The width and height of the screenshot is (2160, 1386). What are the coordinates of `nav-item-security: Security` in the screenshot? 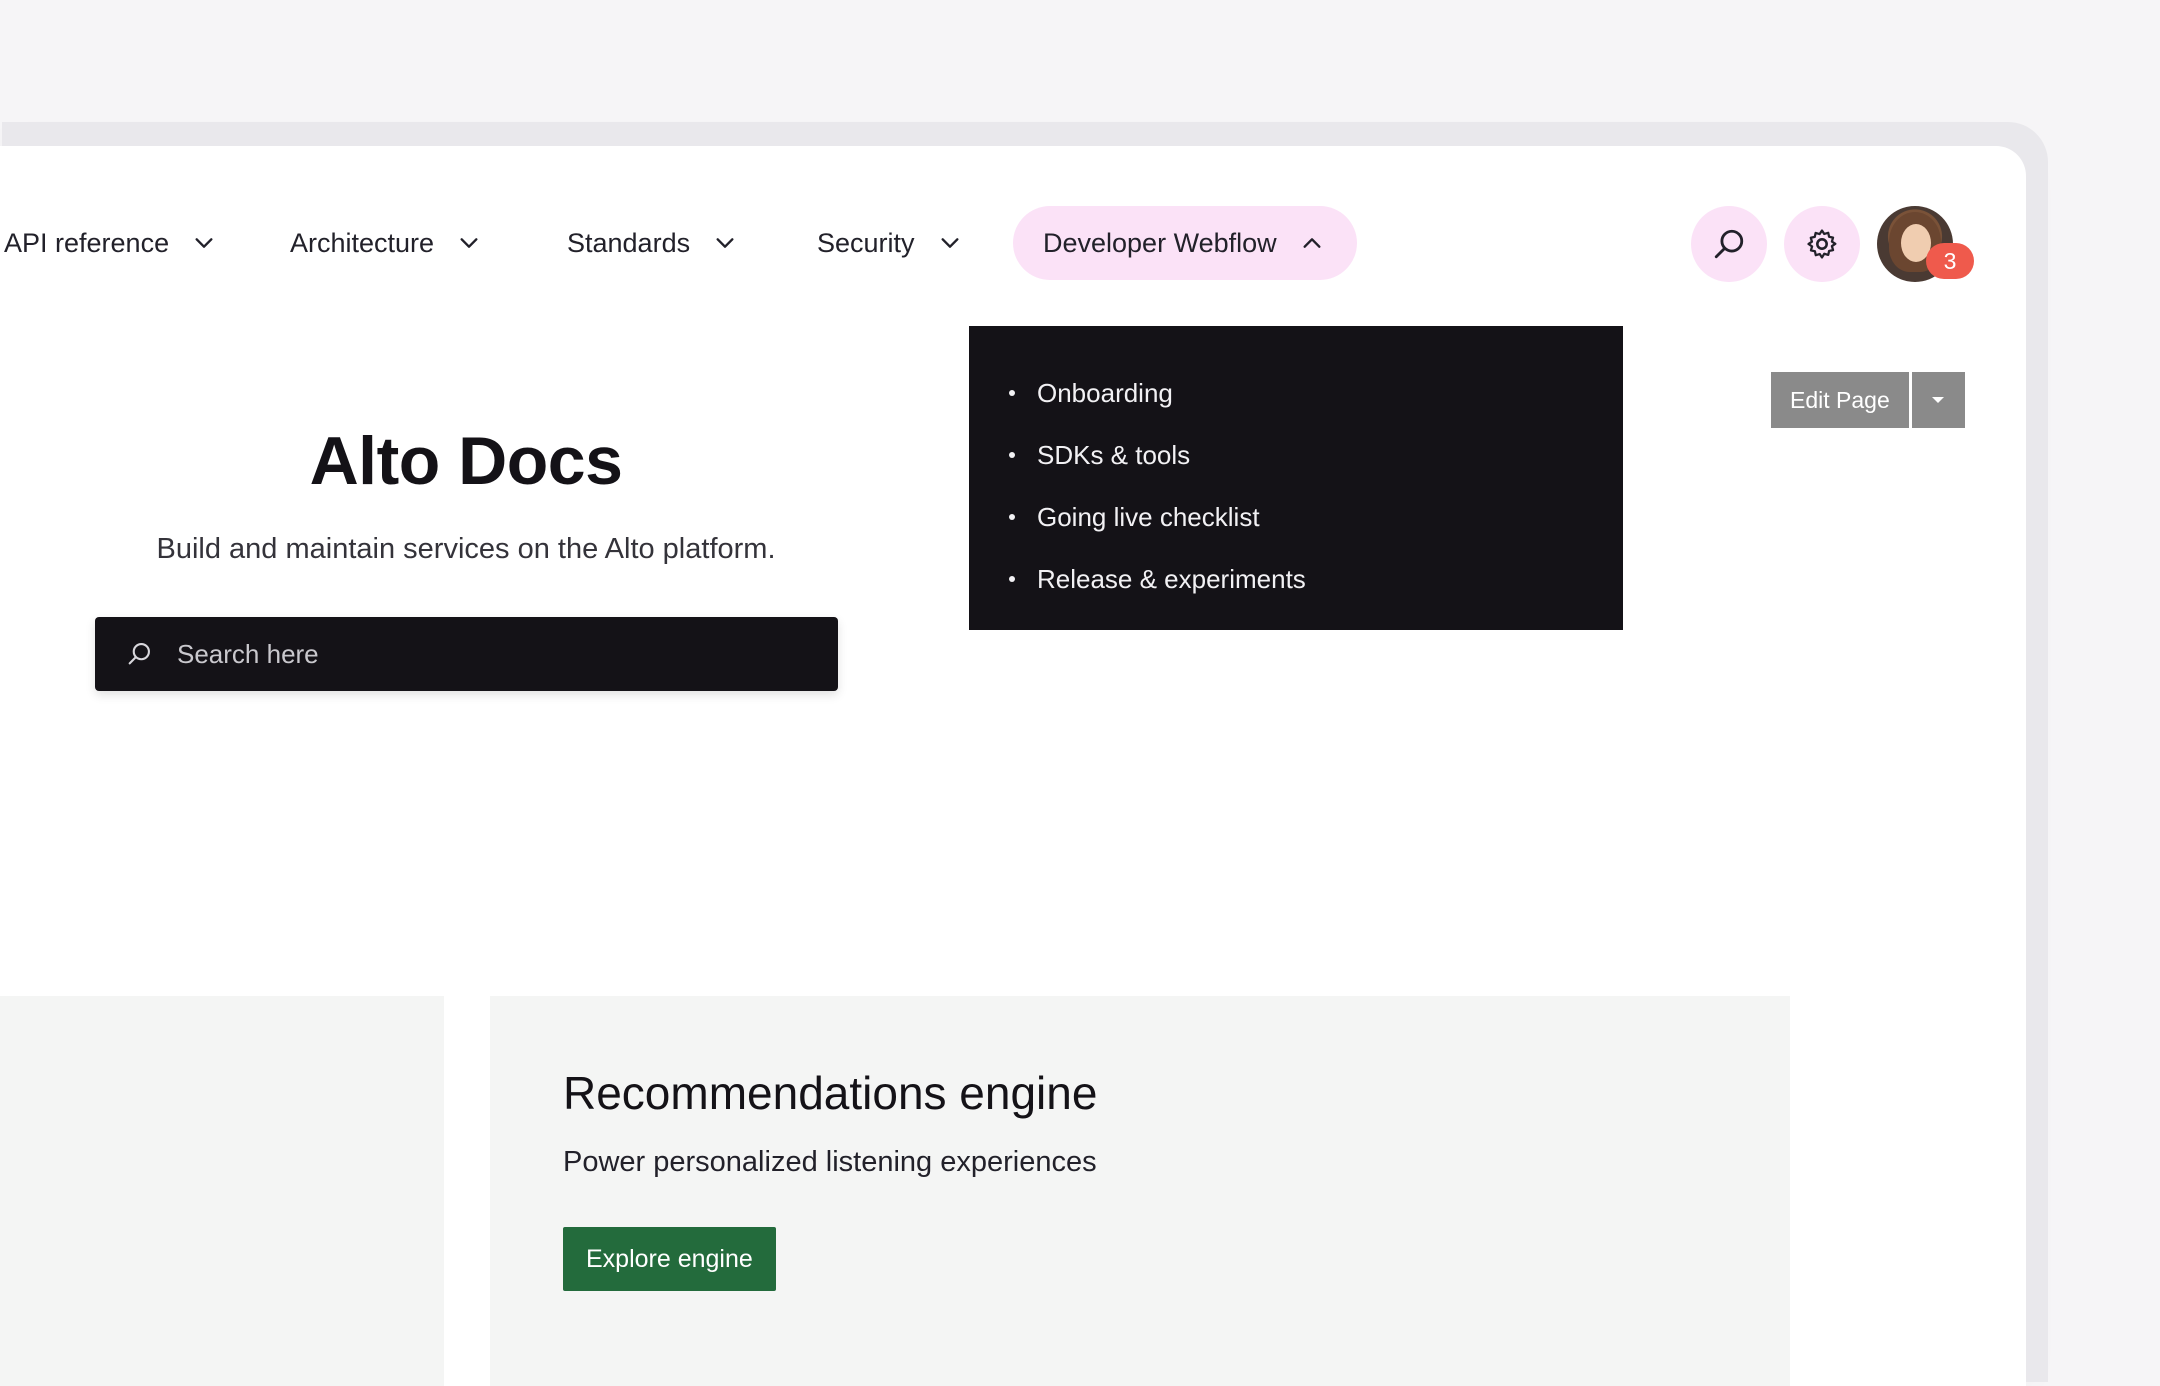 It's located at (889, 243).